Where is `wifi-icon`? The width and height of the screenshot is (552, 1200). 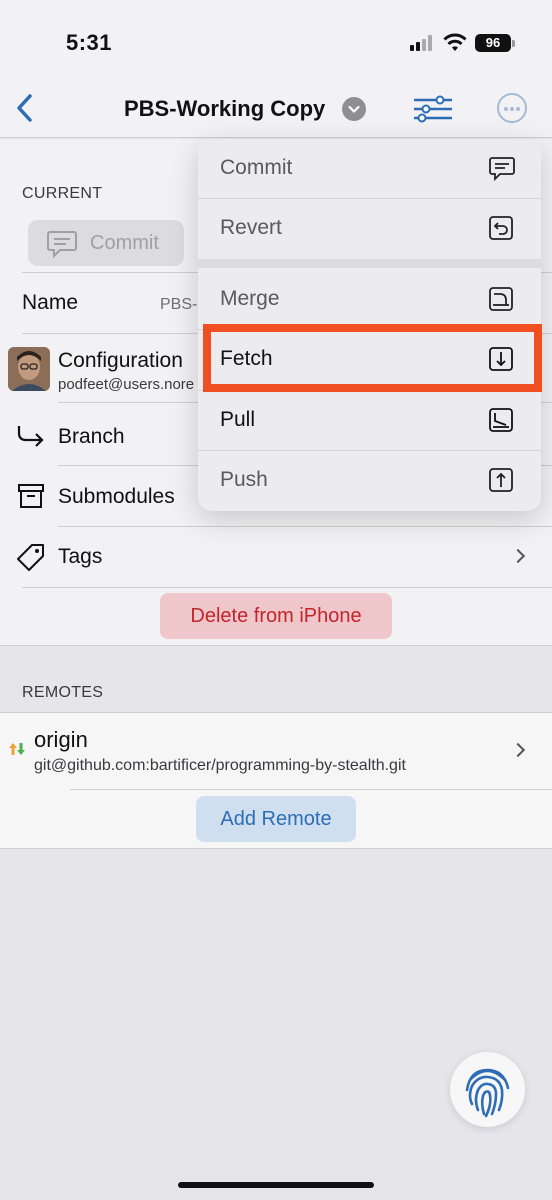
wifi-icon is located at coordinates (455, 42).